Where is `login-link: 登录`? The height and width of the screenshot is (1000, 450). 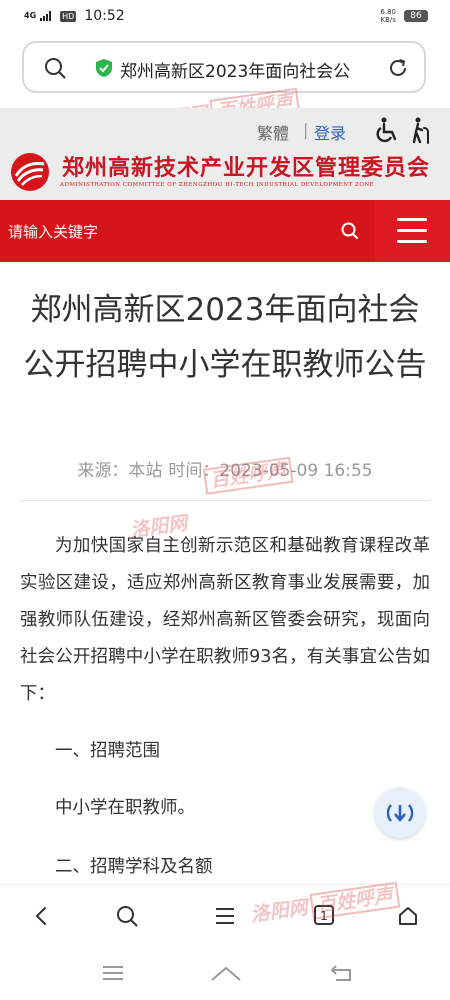 login-link: 登录 is located at coordinates (330, 132).